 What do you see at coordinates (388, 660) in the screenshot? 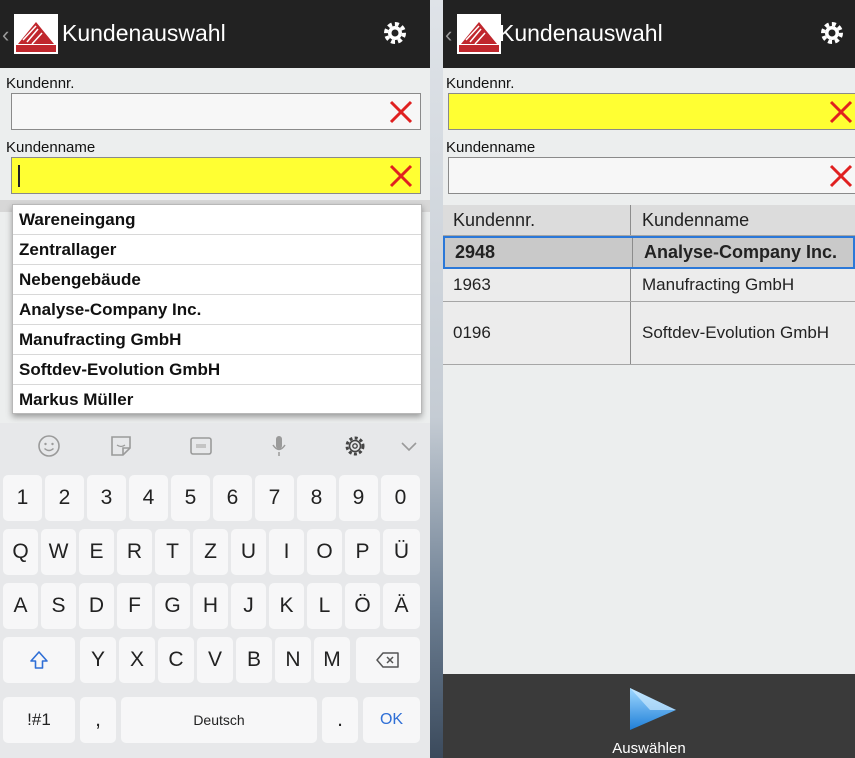
I see `backspace-key` at bounding box center [388, 660].